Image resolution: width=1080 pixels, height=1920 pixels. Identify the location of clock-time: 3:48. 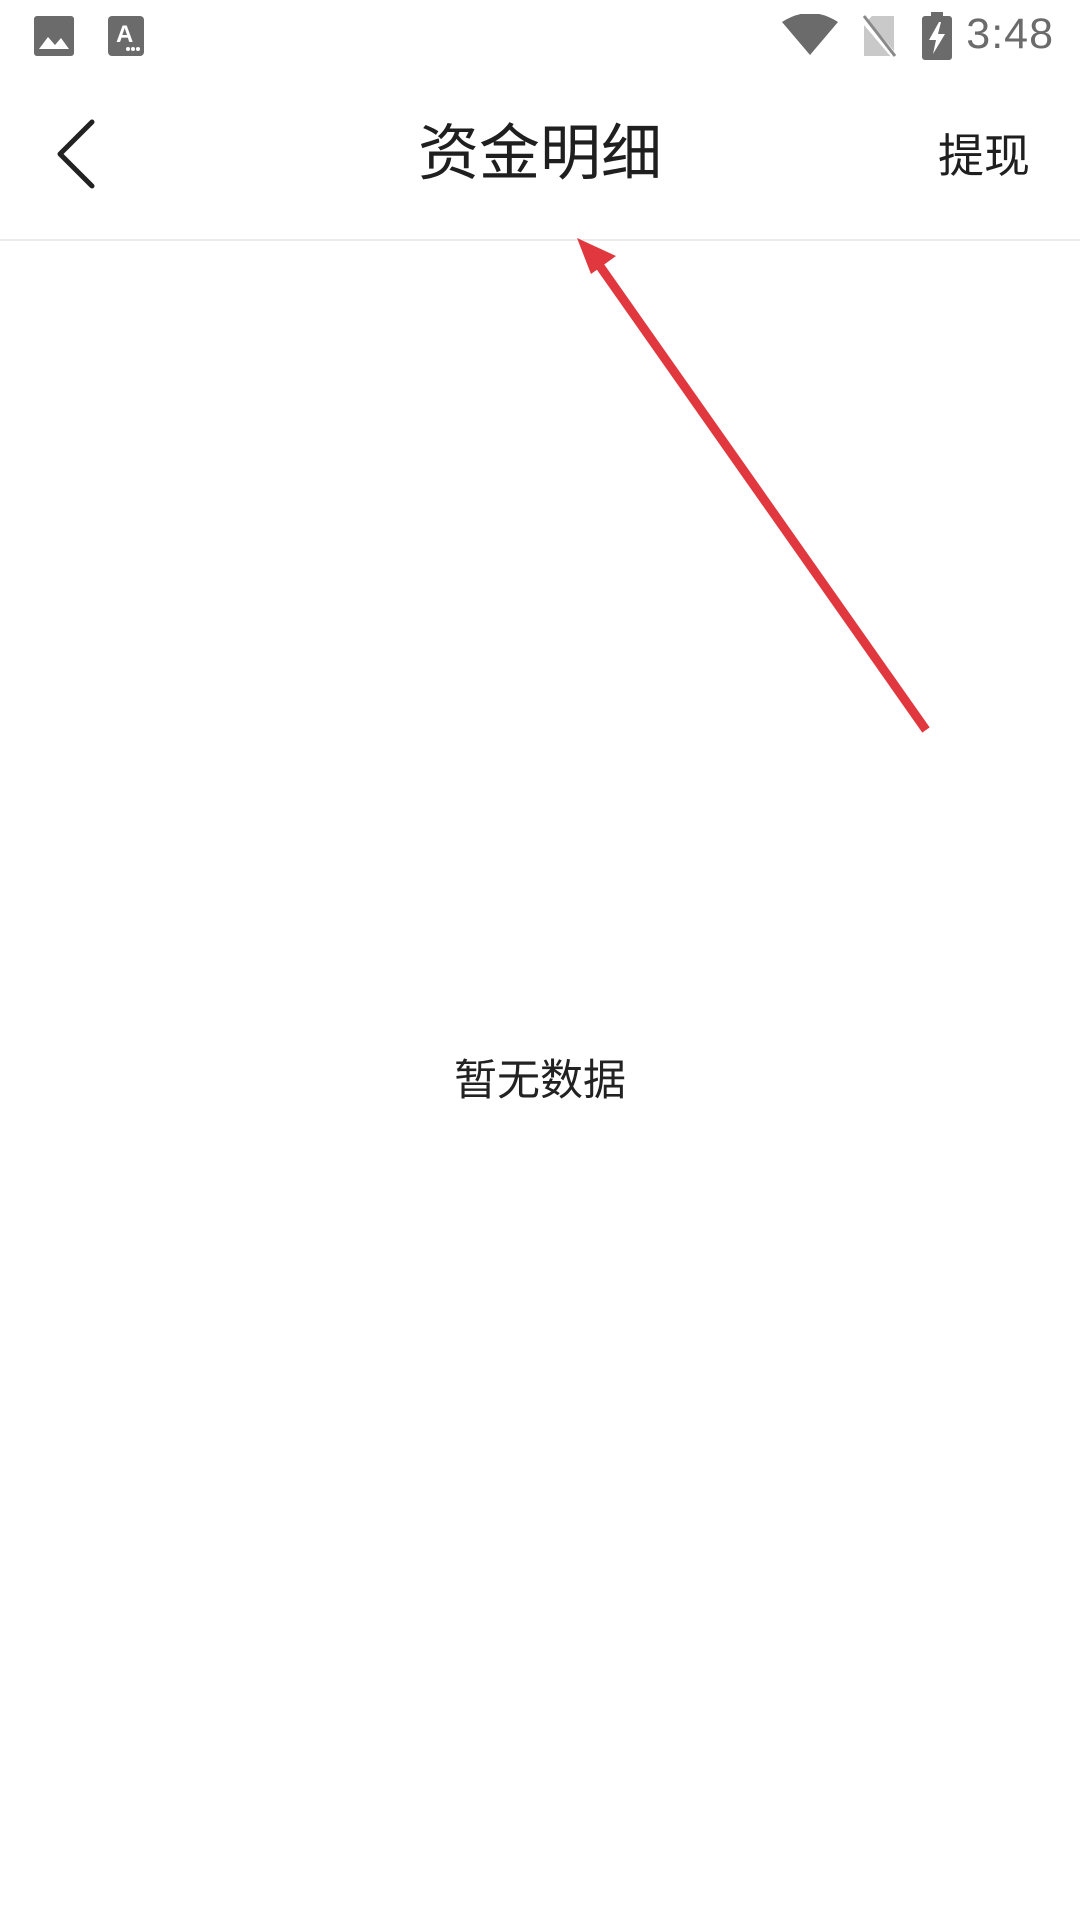
(1010, 34).